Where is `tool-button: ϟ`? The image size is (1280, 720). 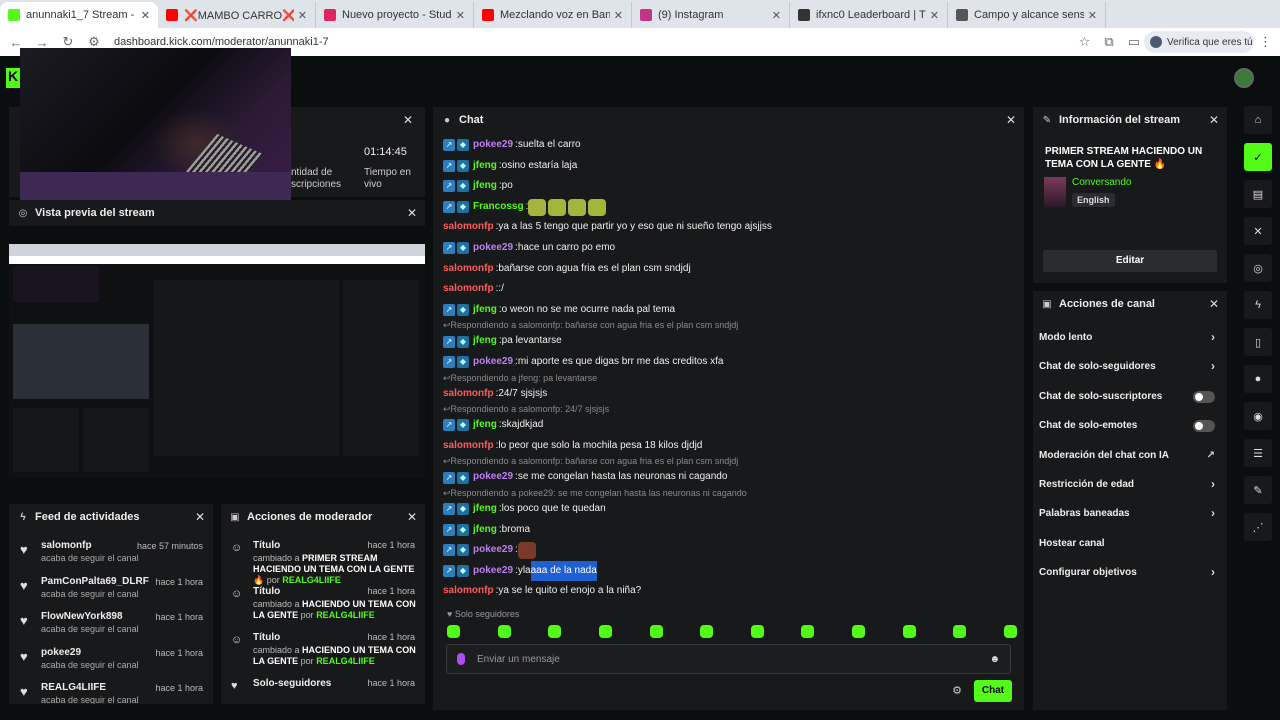
tool-button: ϟ is located at coordinates (1258, 305).